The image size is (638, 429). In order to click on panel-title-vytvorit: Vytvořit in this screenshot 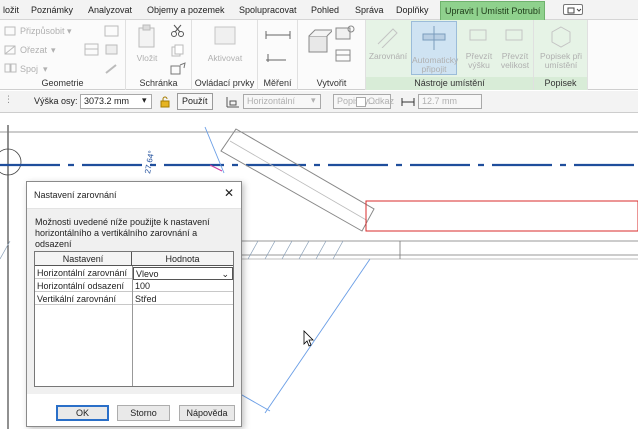, I will do `click(331, 83)`.